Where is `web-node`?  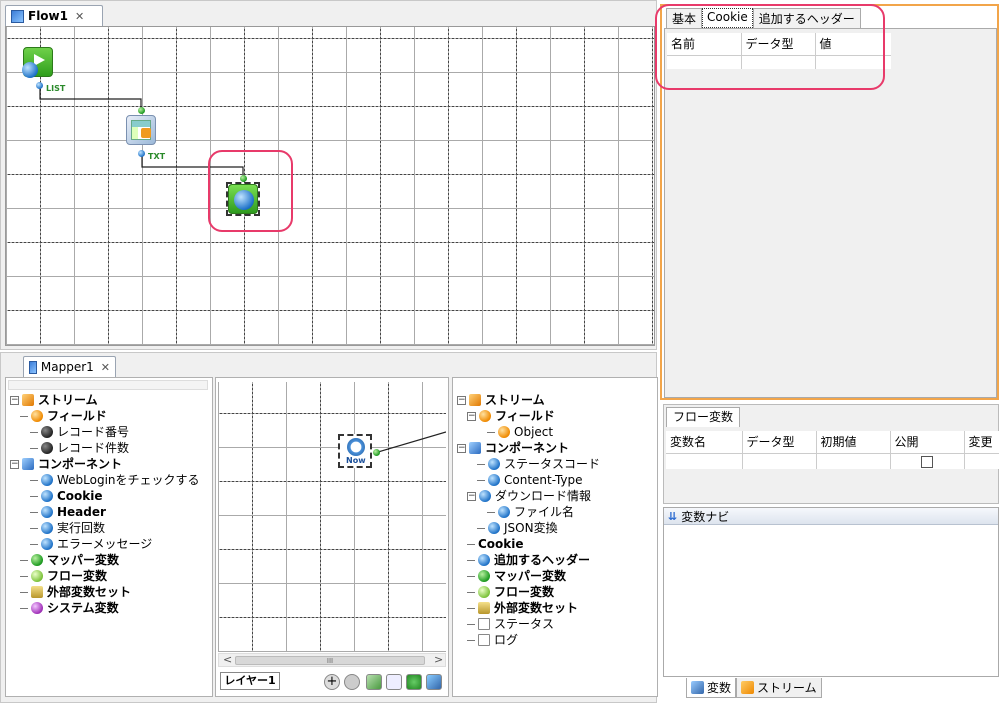
web-node is located at coordinates (243, 199).